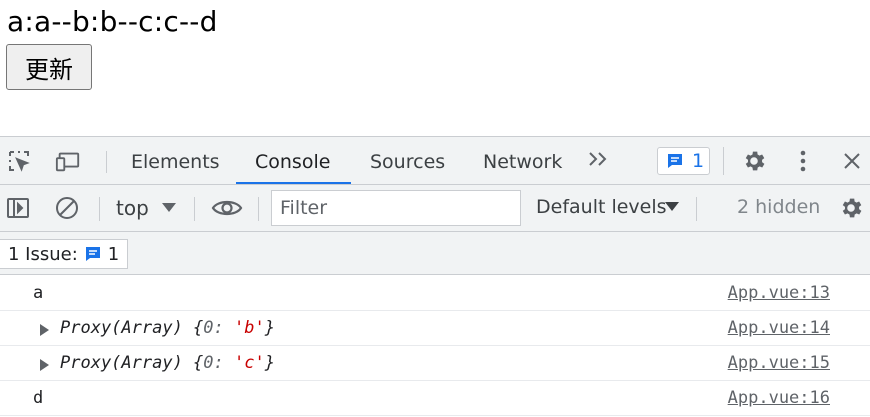 The height and width of the screenshot is (417, 870). I want to click on tab-elements: Elements, so click(175, 161).